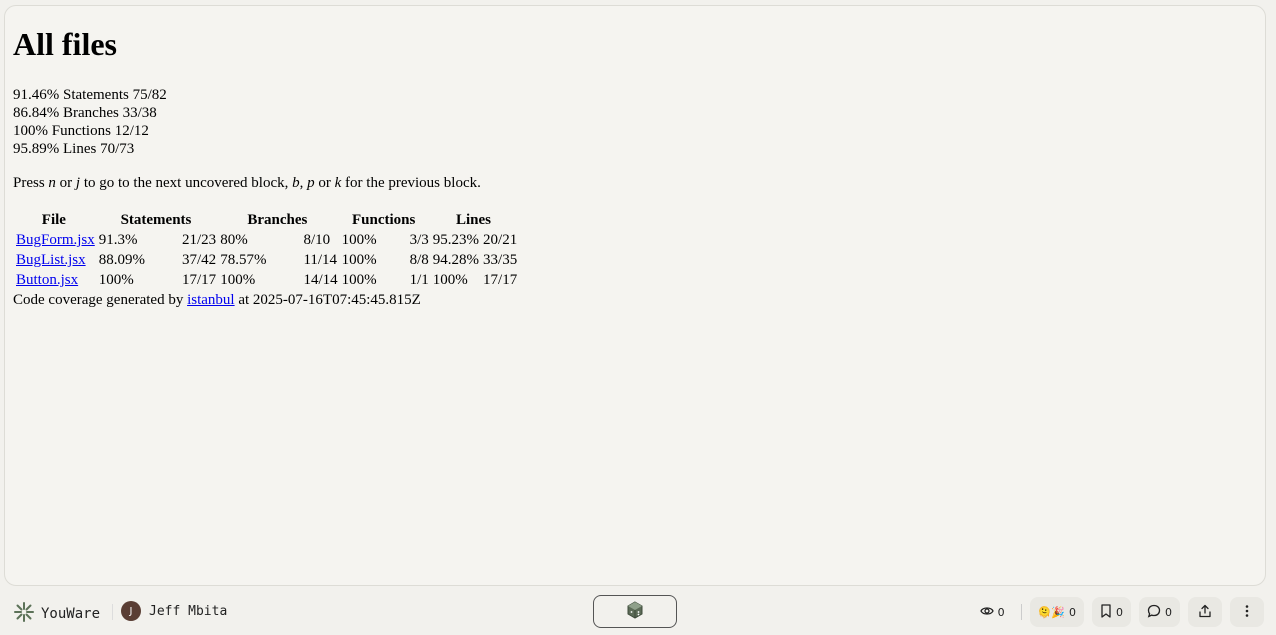 This screenshot has height=635, width=1276. Describe the element at coordinates (90, 95) in the screenshot. I see `summary-statements: 91.46% Statements 75/82` at that location.